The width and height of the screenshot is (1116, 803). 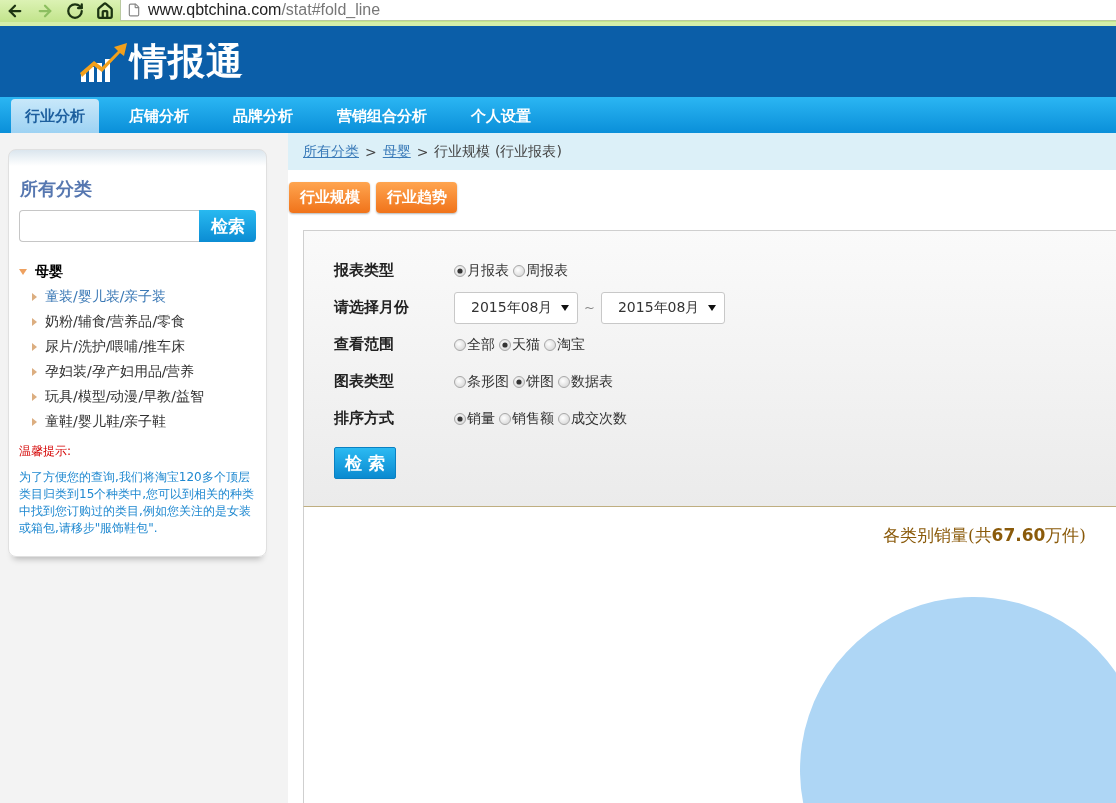 What do you see at coordinates (526, 418) in the screenshot?
I see `radio-option: 销售额` at bounding box center [526, 418].